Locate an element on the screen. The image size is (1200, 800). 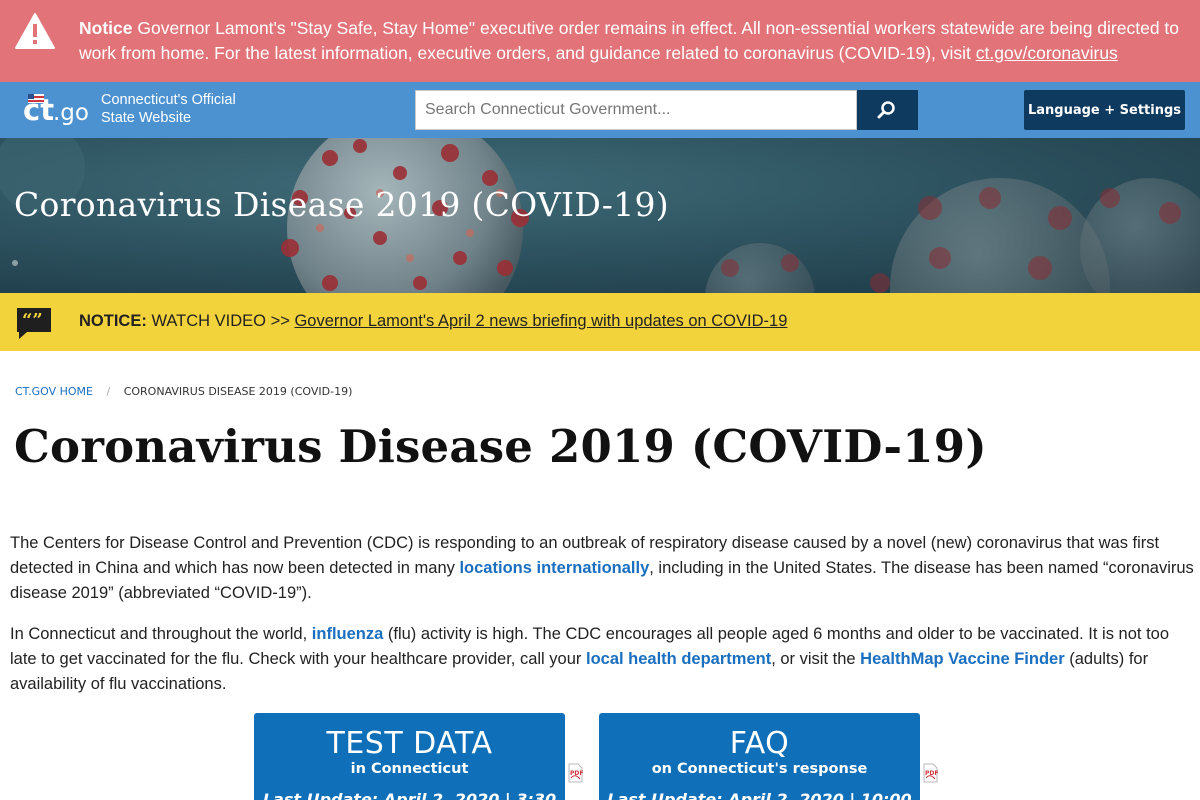
search-icon is located at coordinates (886, 110).